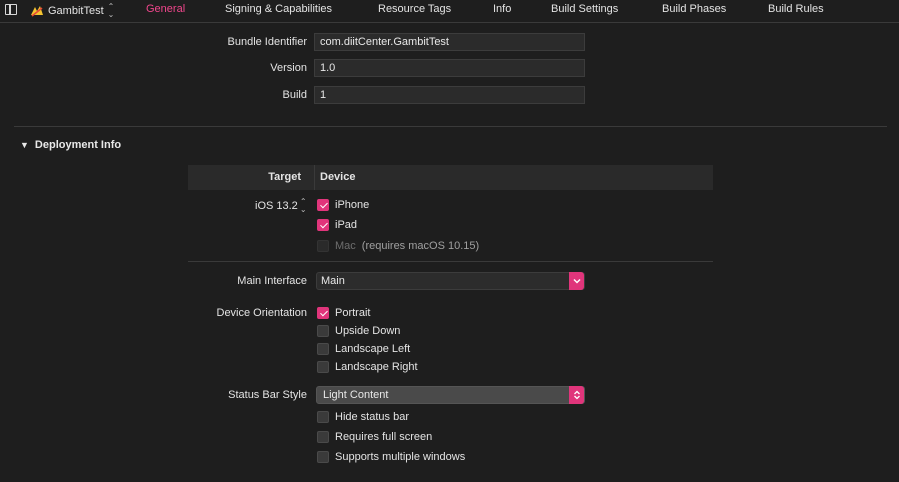  I want to click on mac-requirement-note: (requires macOS 10.15), so click(420, 246).